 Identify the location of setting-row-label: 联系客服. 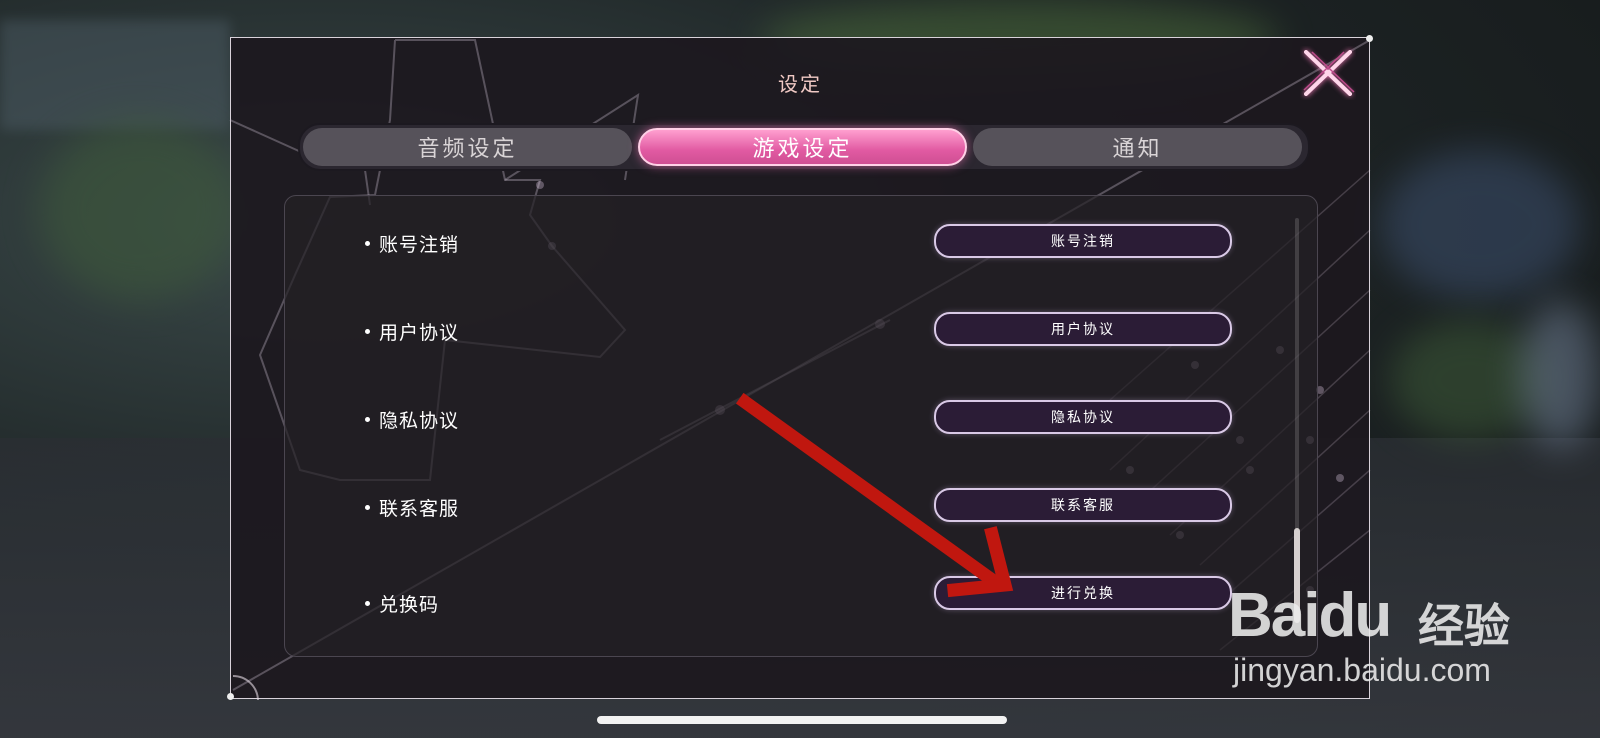
(412, 507).